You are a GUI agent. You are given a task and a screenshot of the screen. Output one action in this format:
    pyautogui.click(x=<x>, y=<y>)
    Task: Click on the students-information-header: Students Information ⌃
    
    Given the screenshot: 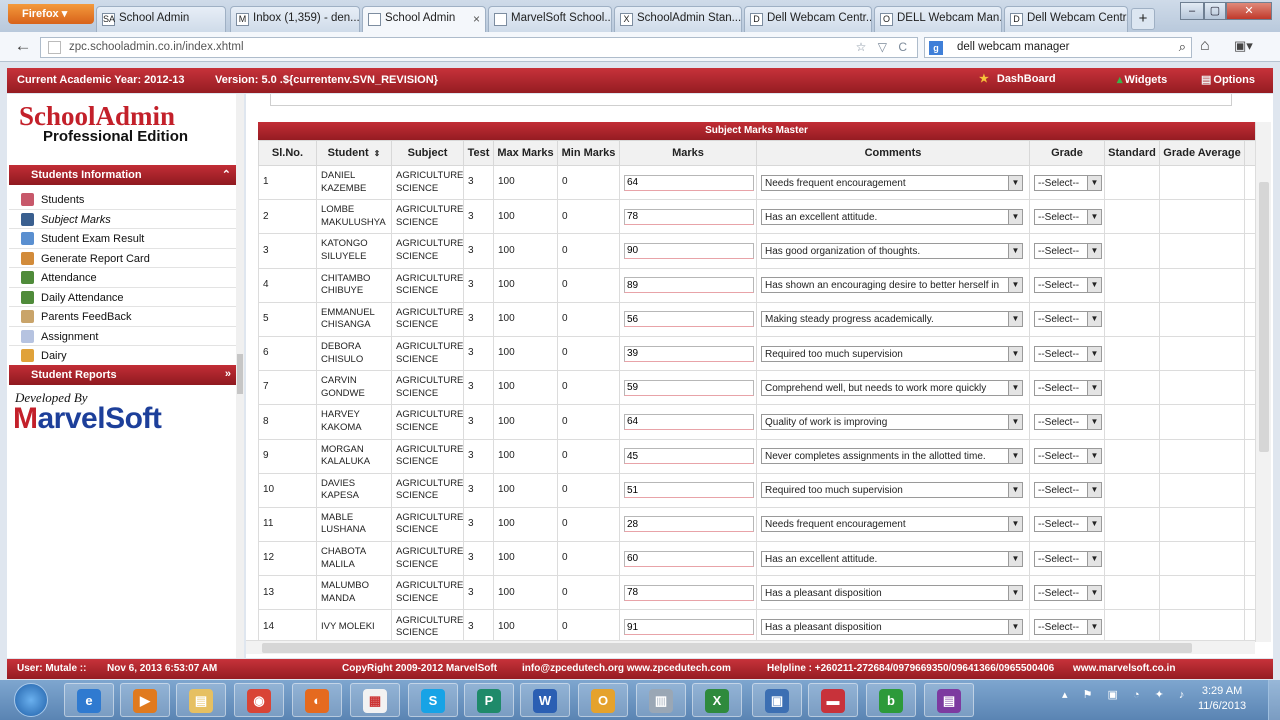 What is the action you would take?
    pyautogui.click(x=123, y=175)
    